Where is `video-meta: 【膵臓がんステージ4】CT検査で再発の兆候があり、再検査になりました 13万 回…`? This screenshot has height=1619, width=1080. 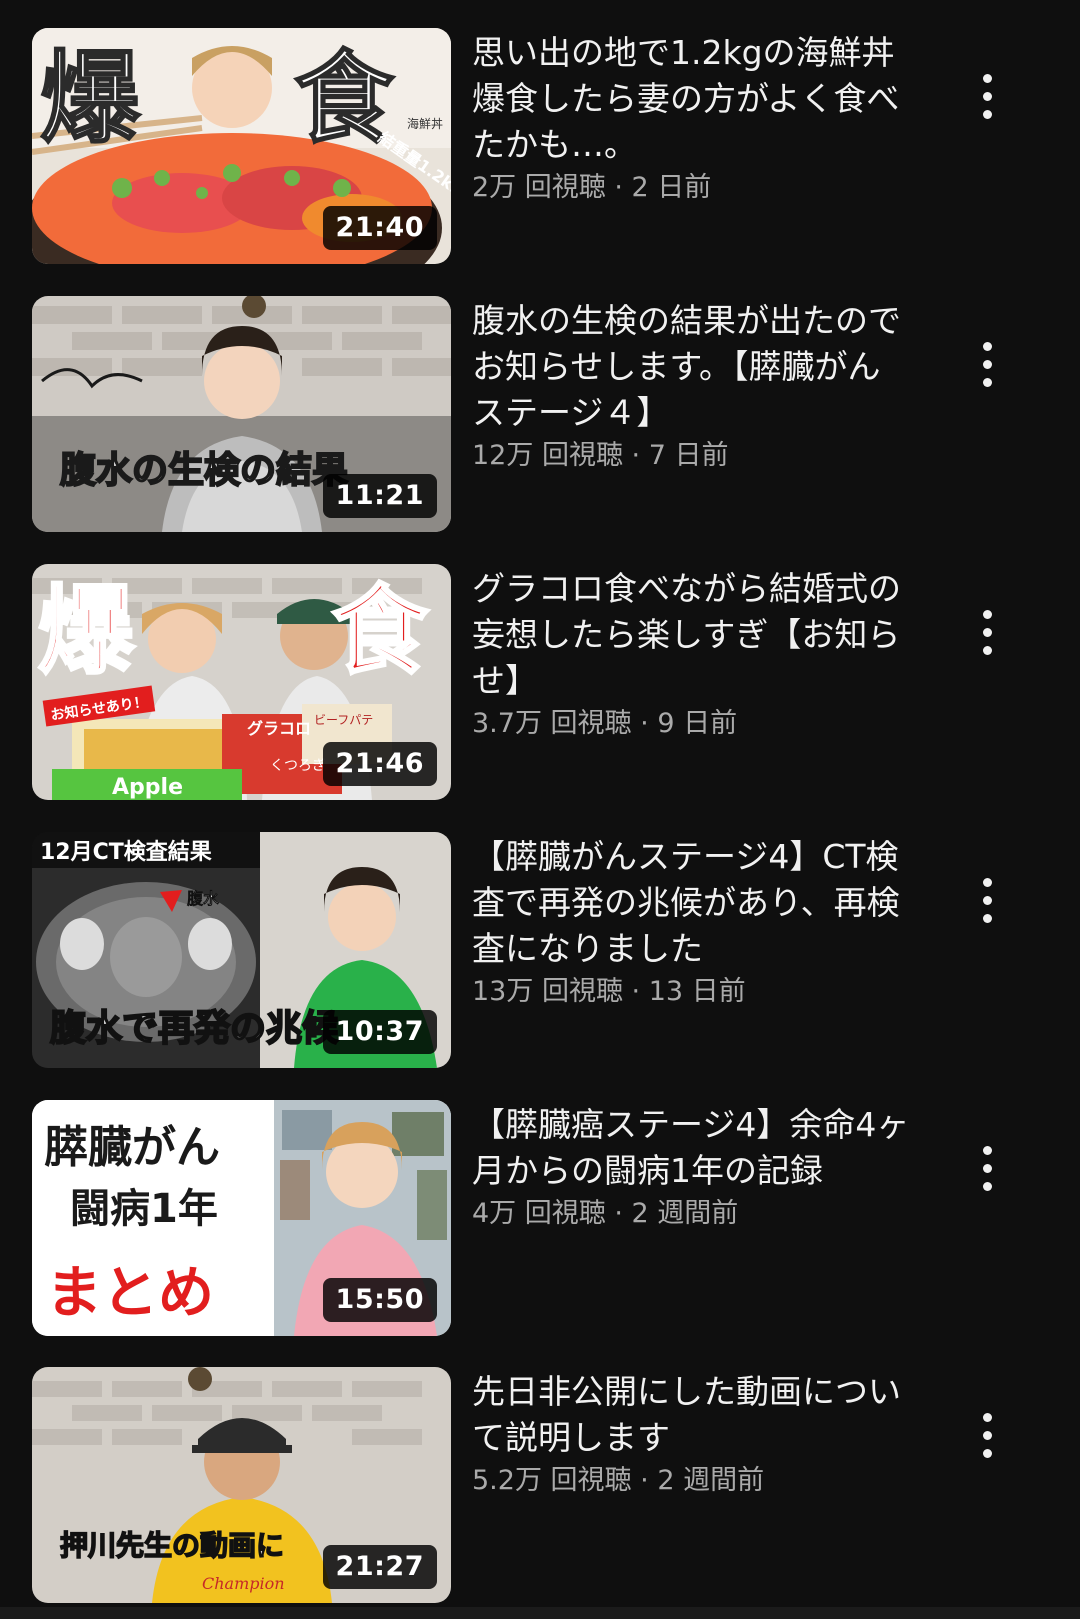 video-meta: 【膵臓がんステージ4】CT検査で再発の兆候があり、再検査になりました 13万 回… is located at coordinates (692, 923).